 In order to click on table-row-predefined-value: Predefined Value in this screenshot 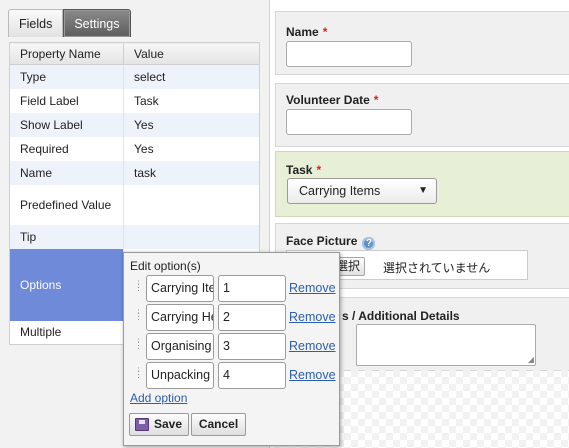, I will do `click(134, 204)`.